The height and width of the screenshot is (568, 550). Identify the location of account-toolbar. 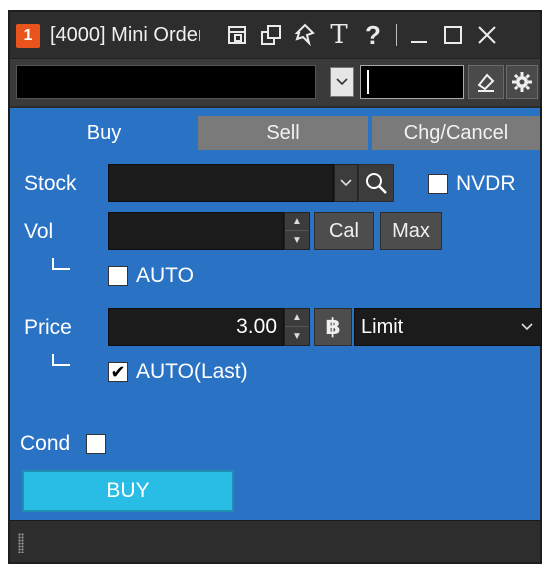
(275, 82).